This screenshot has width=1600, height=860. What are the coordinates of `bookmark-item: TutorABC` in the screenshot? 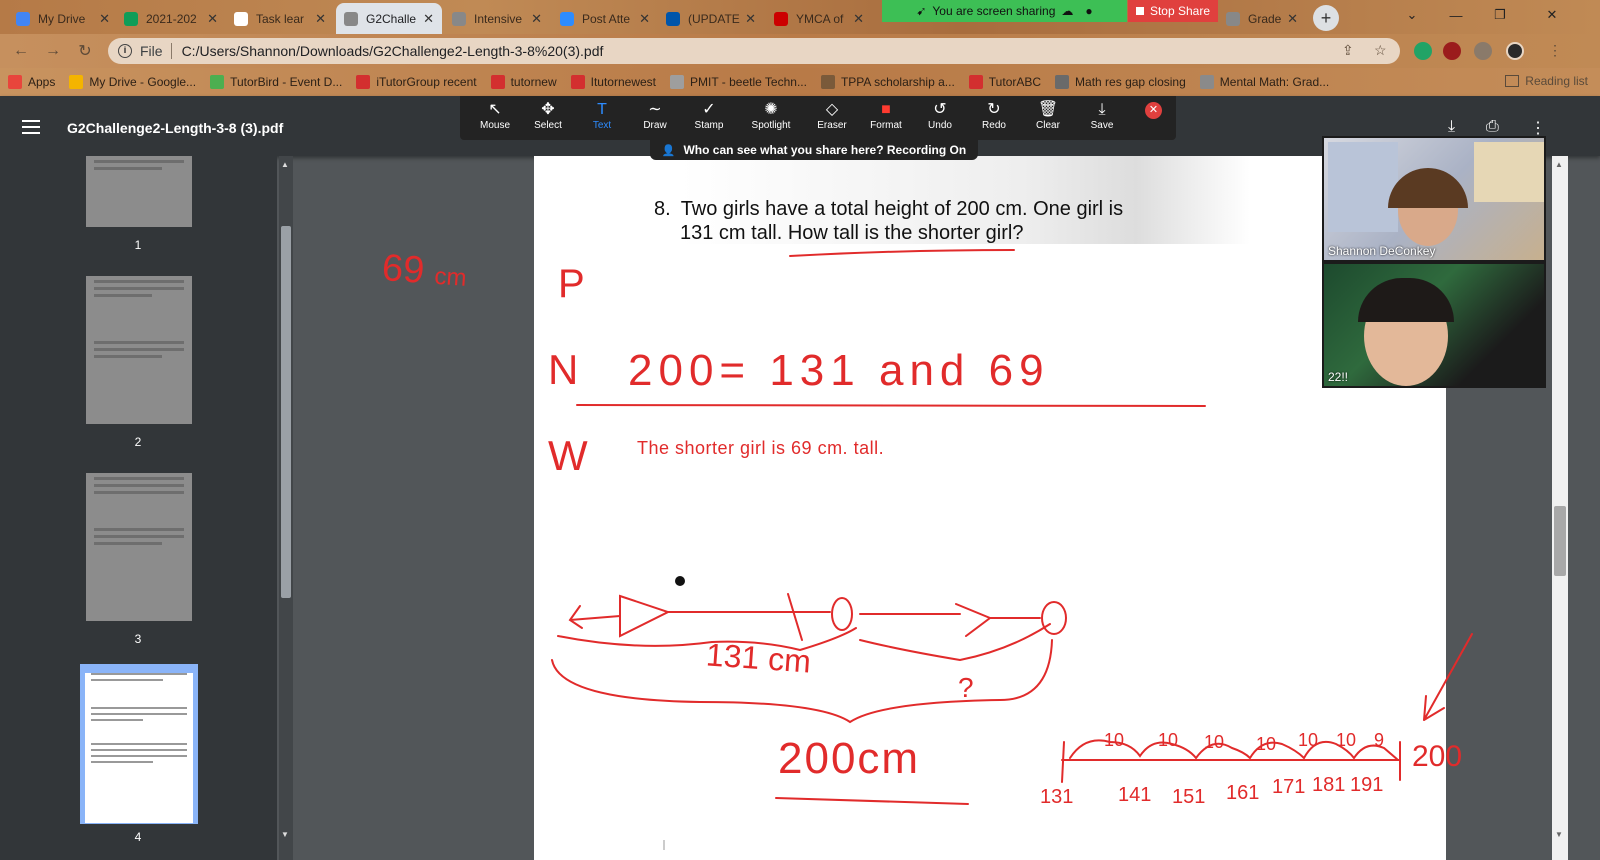 It's located at (1004, 82).